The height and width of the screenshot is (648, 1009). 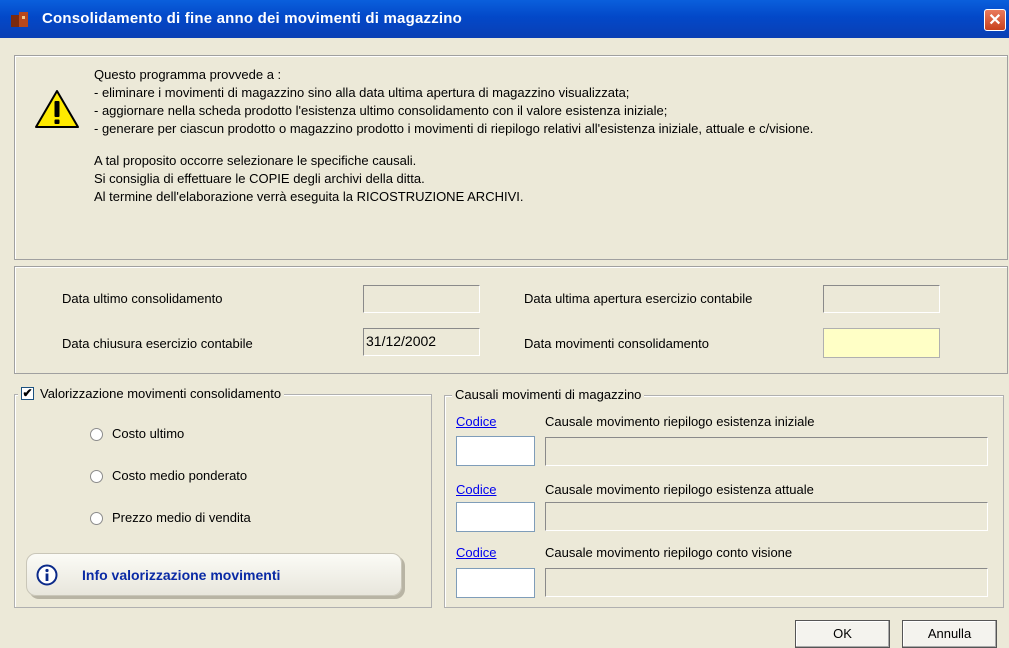 I want to click on valorizzazione-checkbox: ✔, so click(x=27, y=393).